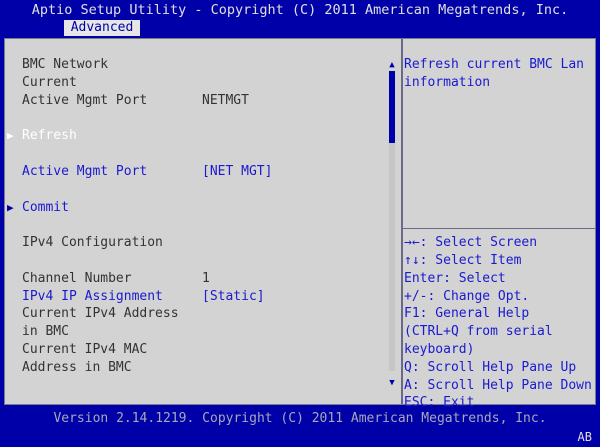  Describe the element at coordinates (455, 278) in the screenshot. I see `key-hint: Enter: Select` at that location.